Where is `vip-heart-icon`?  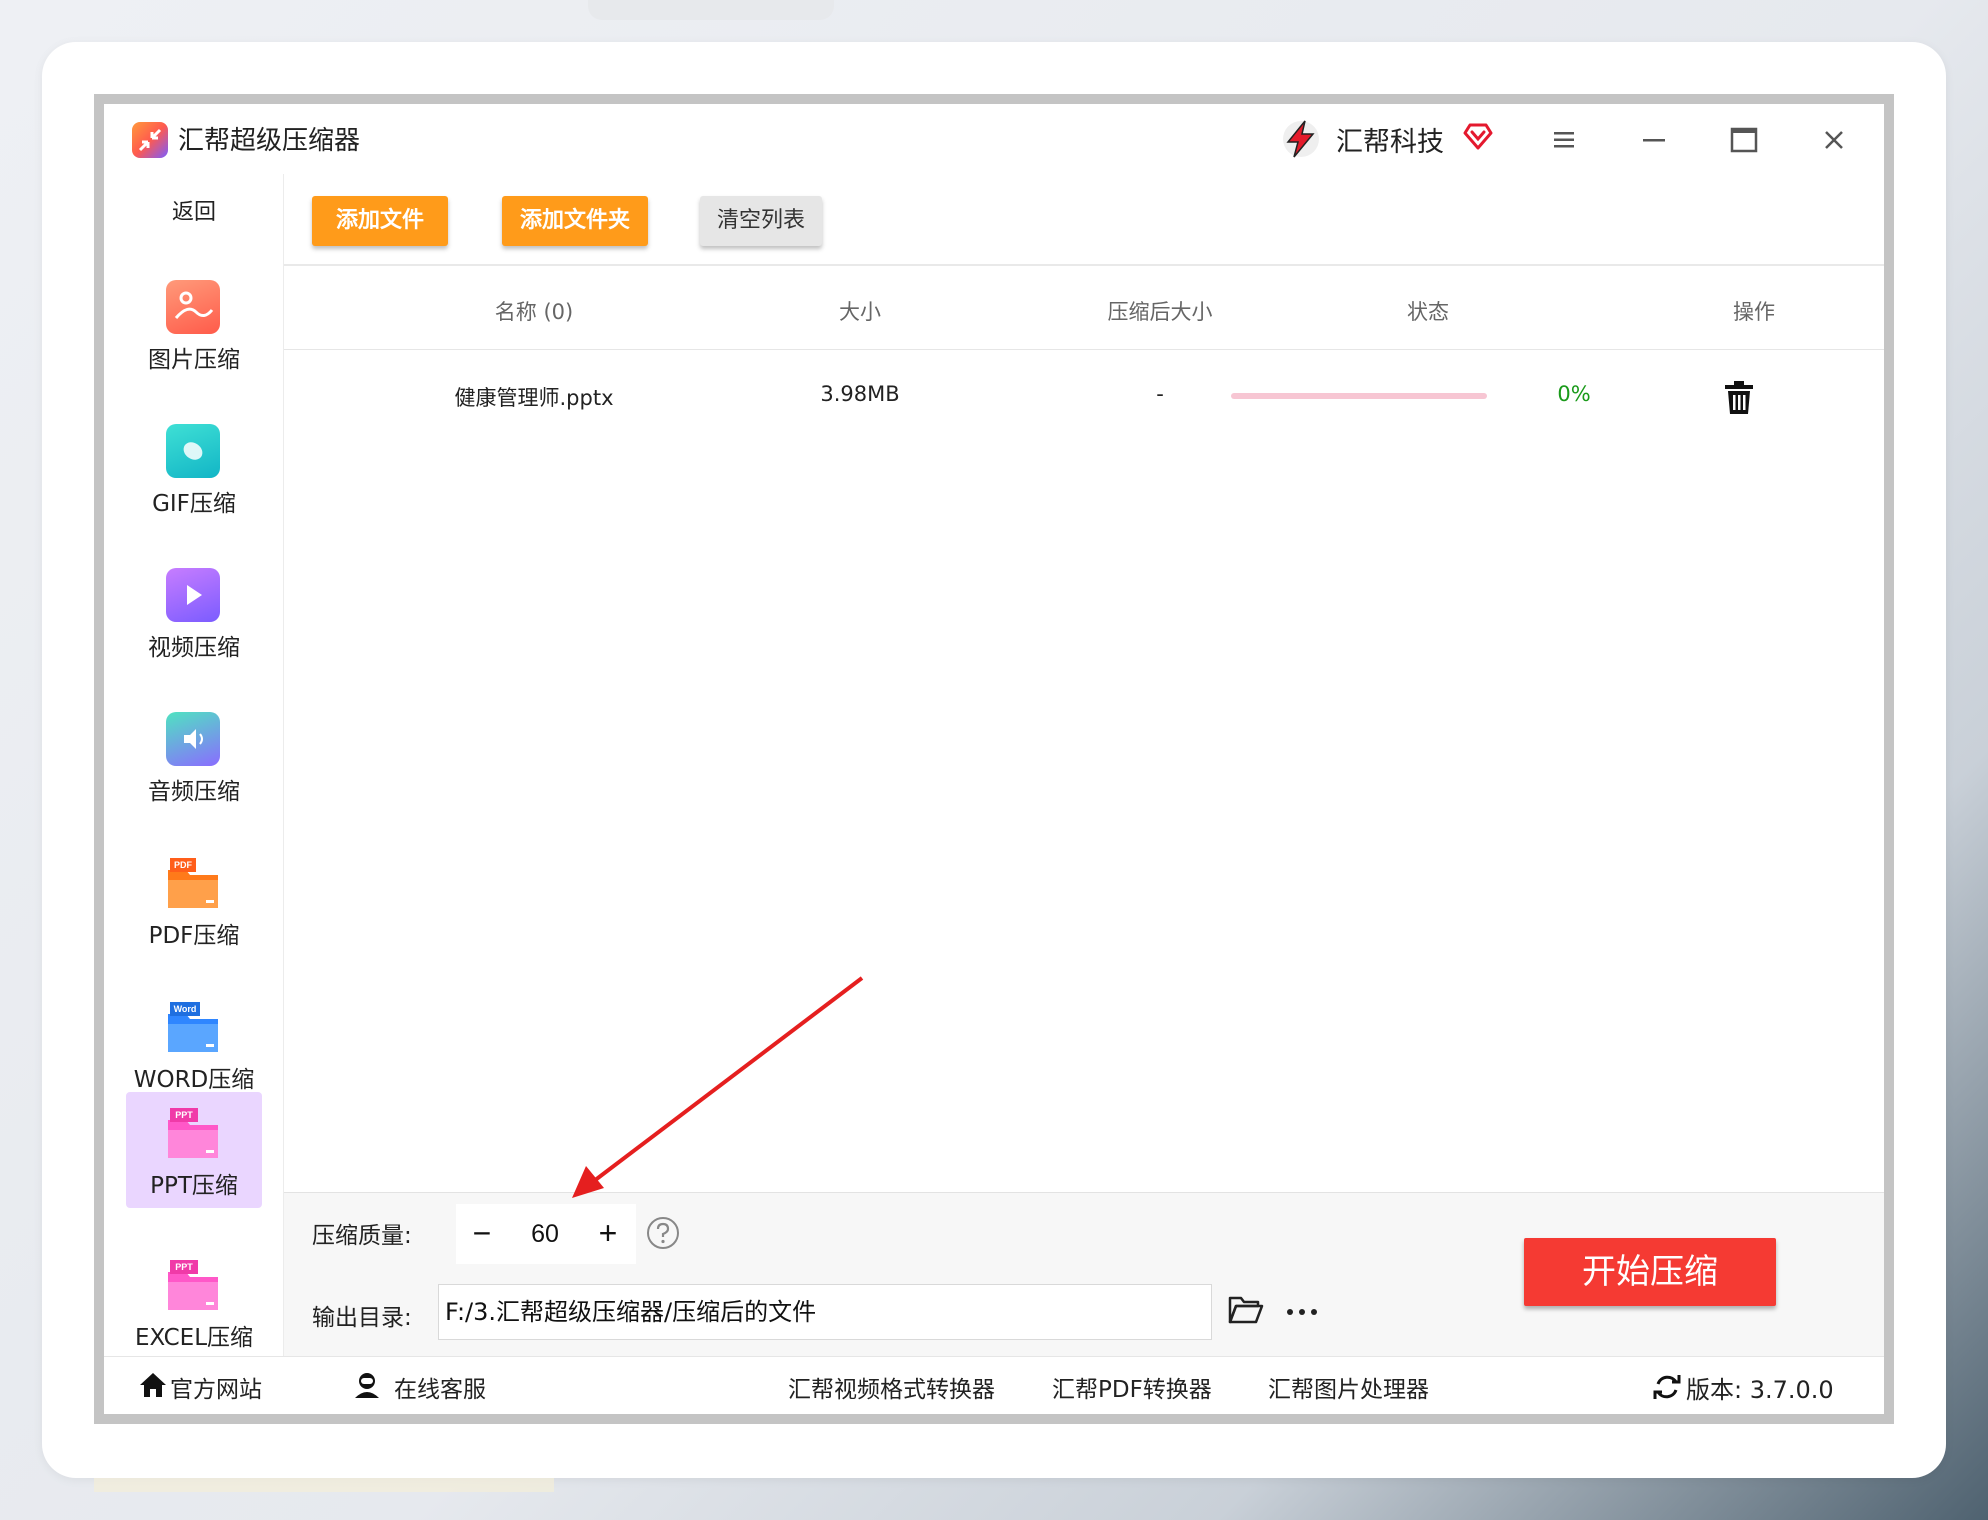
vip-heart-icon is located at coordinates (1478, 136).